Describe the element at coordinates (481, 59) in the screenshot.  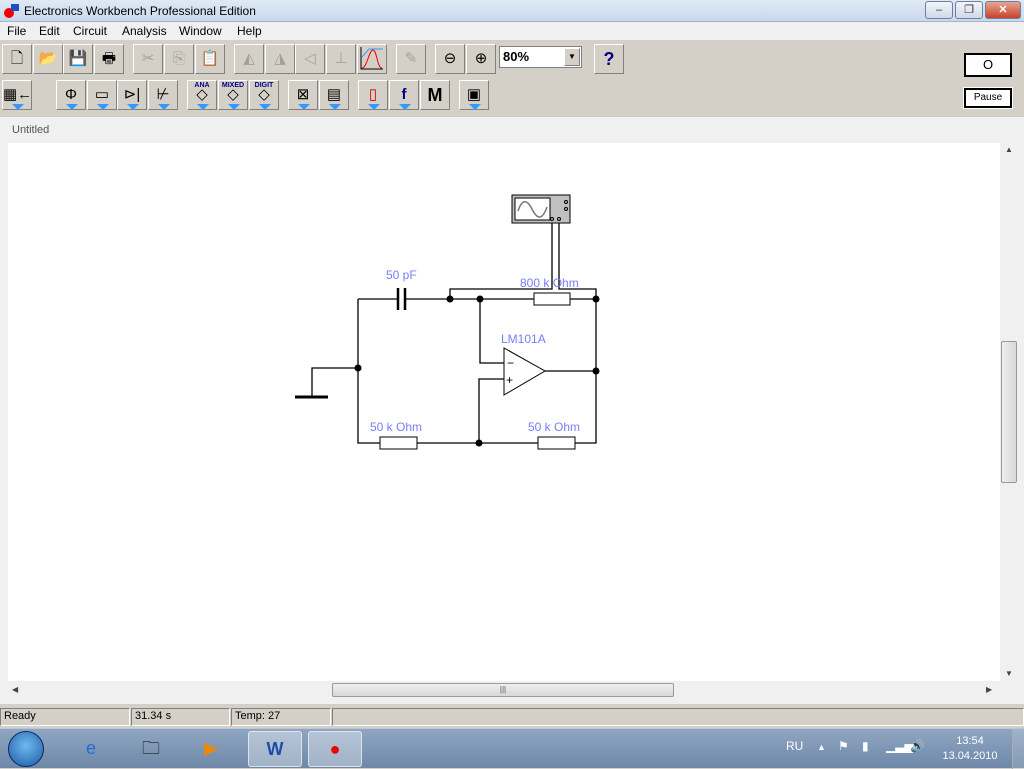
I see `zoom-in-icon: ⊕` at that location.